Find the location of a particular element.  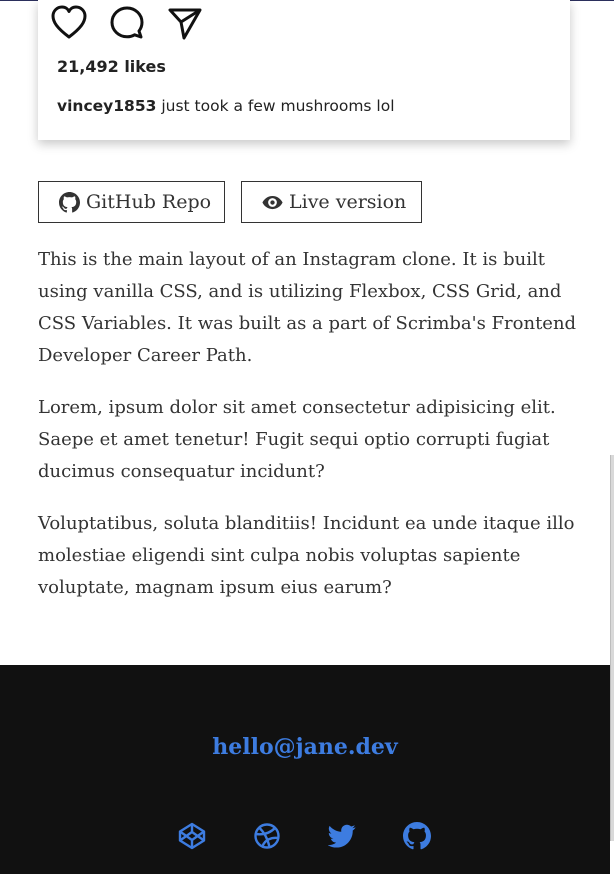

twitter-icon is located at coordinates (341, 836).